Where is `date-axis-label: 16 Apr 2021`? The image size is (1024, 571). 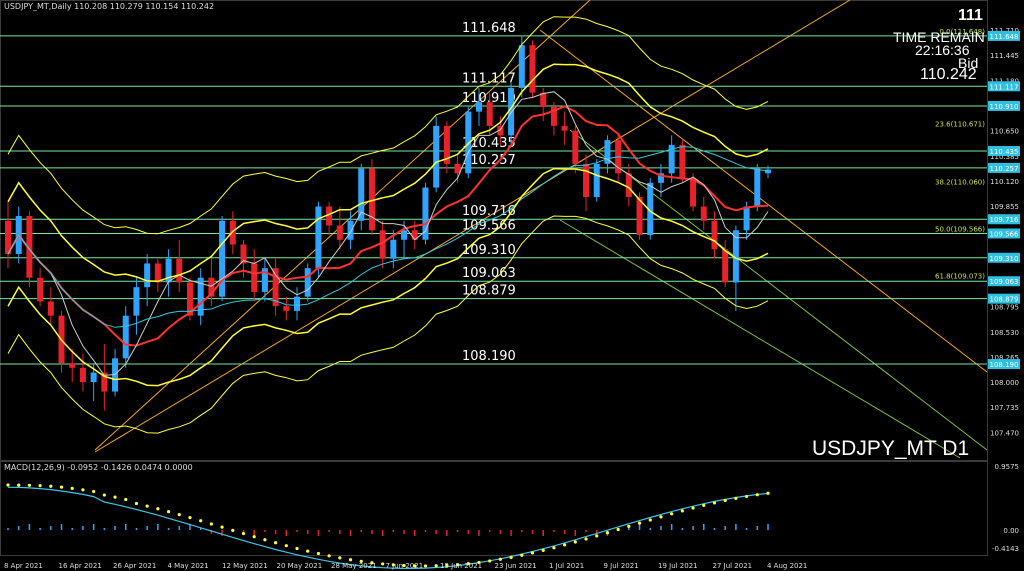
date-axis-label: 16 Apr 2021 is located at coordinates (80, 566).